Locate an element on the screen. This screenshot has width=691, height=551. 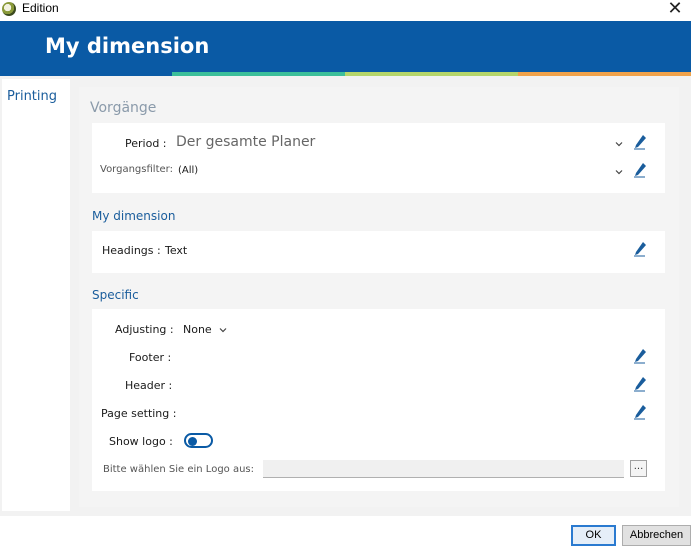
edit-footer-pencil-icon is located at coordinates (640, 356).